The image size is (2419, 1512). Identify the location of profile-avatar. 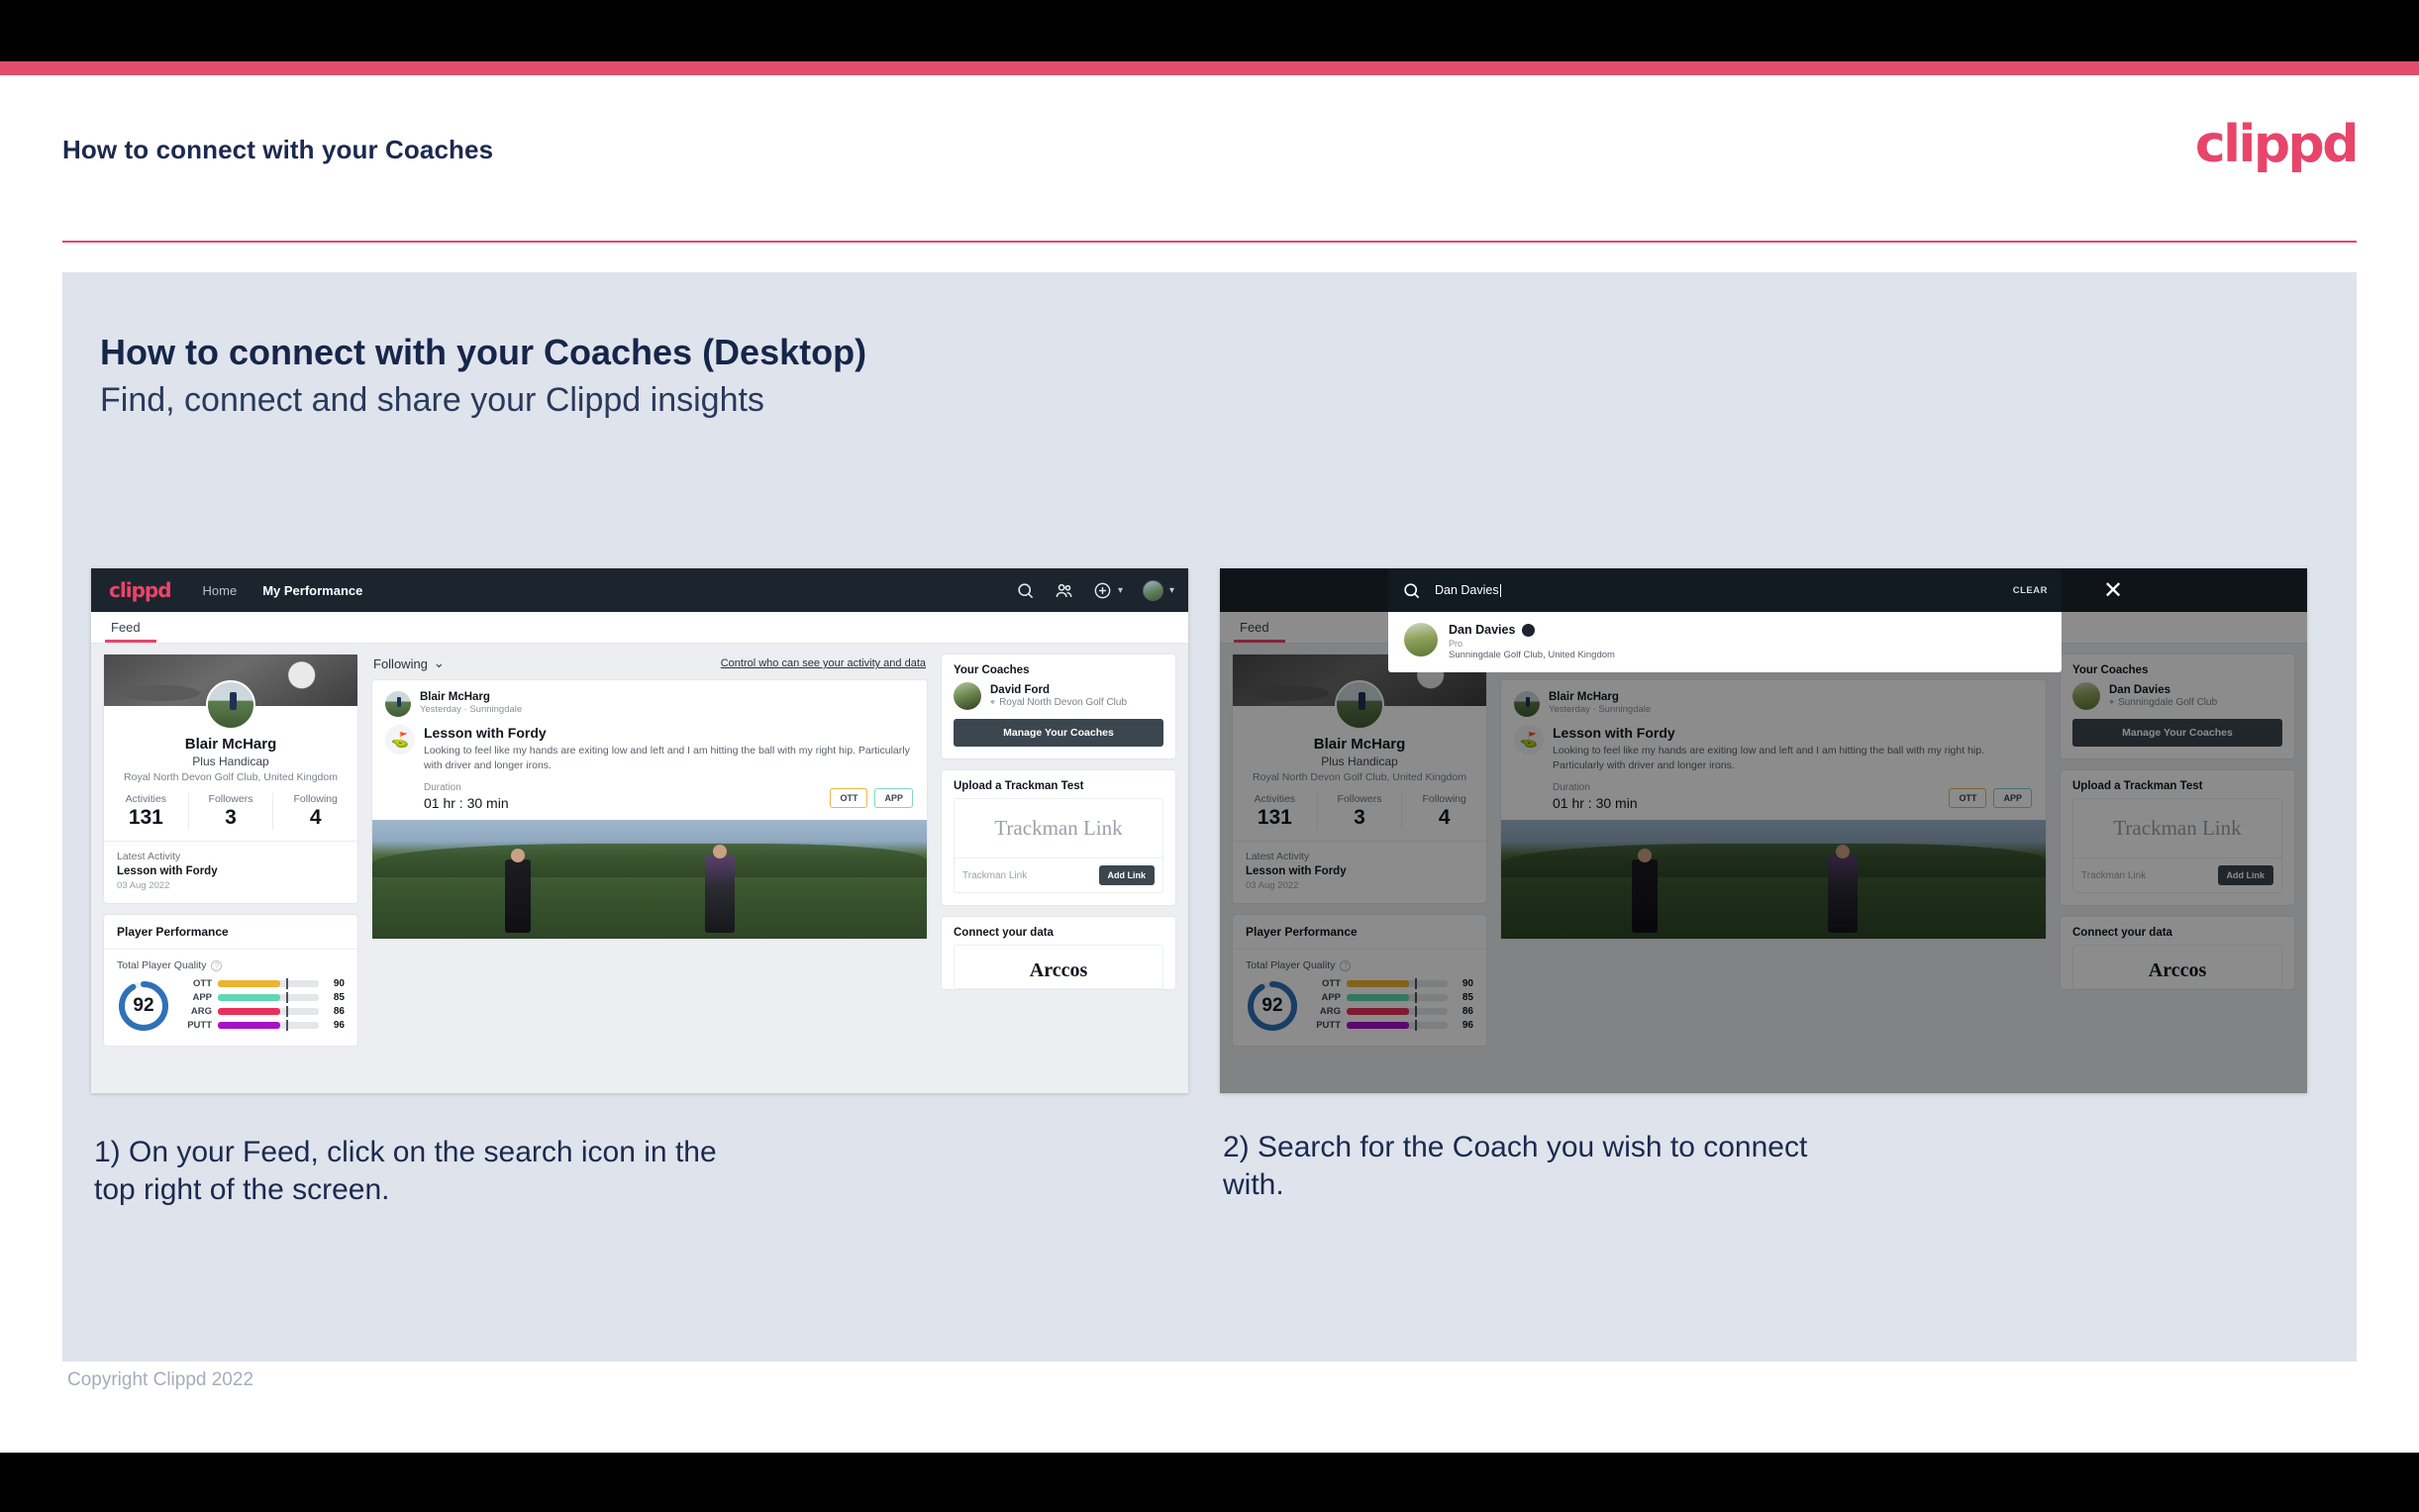
(230, 705).